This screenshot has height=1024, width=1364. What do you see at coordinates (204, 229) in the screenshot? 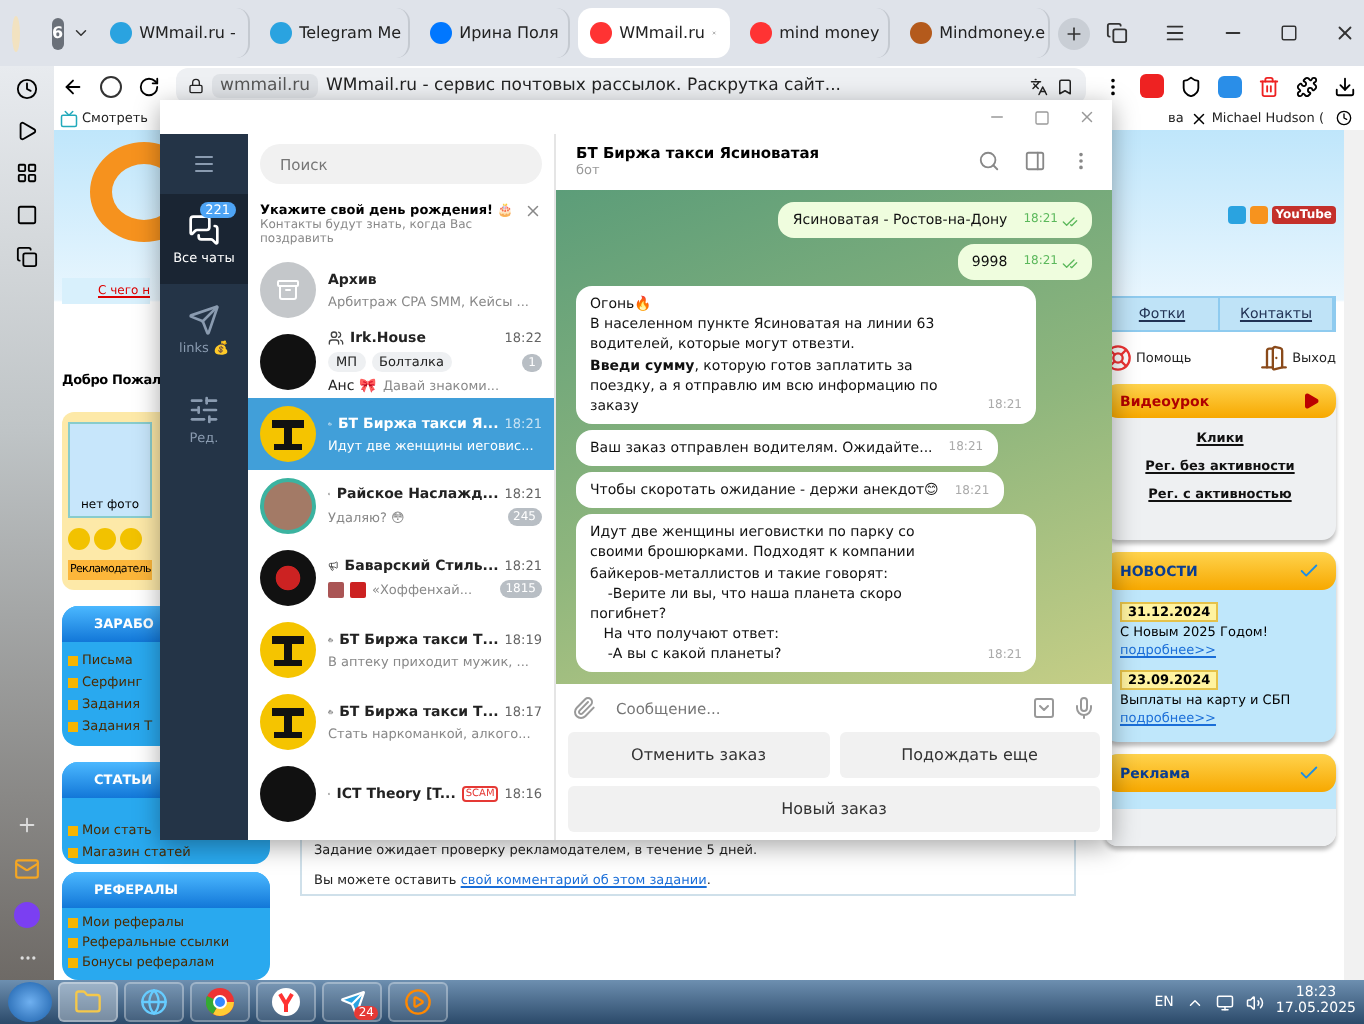
I see `chat-bubbles-icon` at bounding box center [204, 229].